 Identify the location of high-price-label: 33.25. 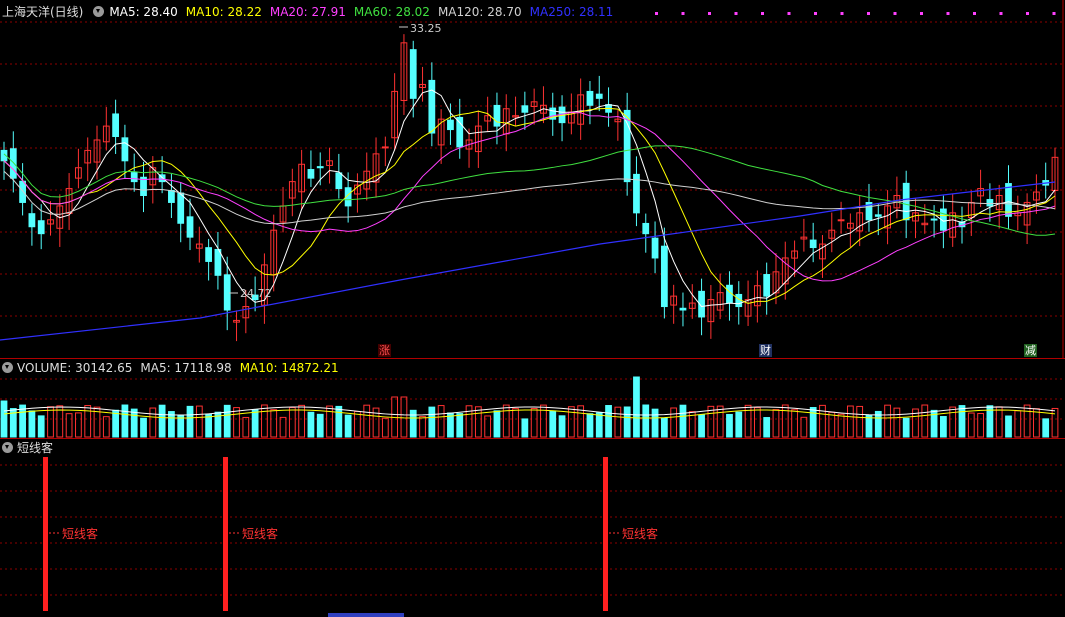
(426, 28).